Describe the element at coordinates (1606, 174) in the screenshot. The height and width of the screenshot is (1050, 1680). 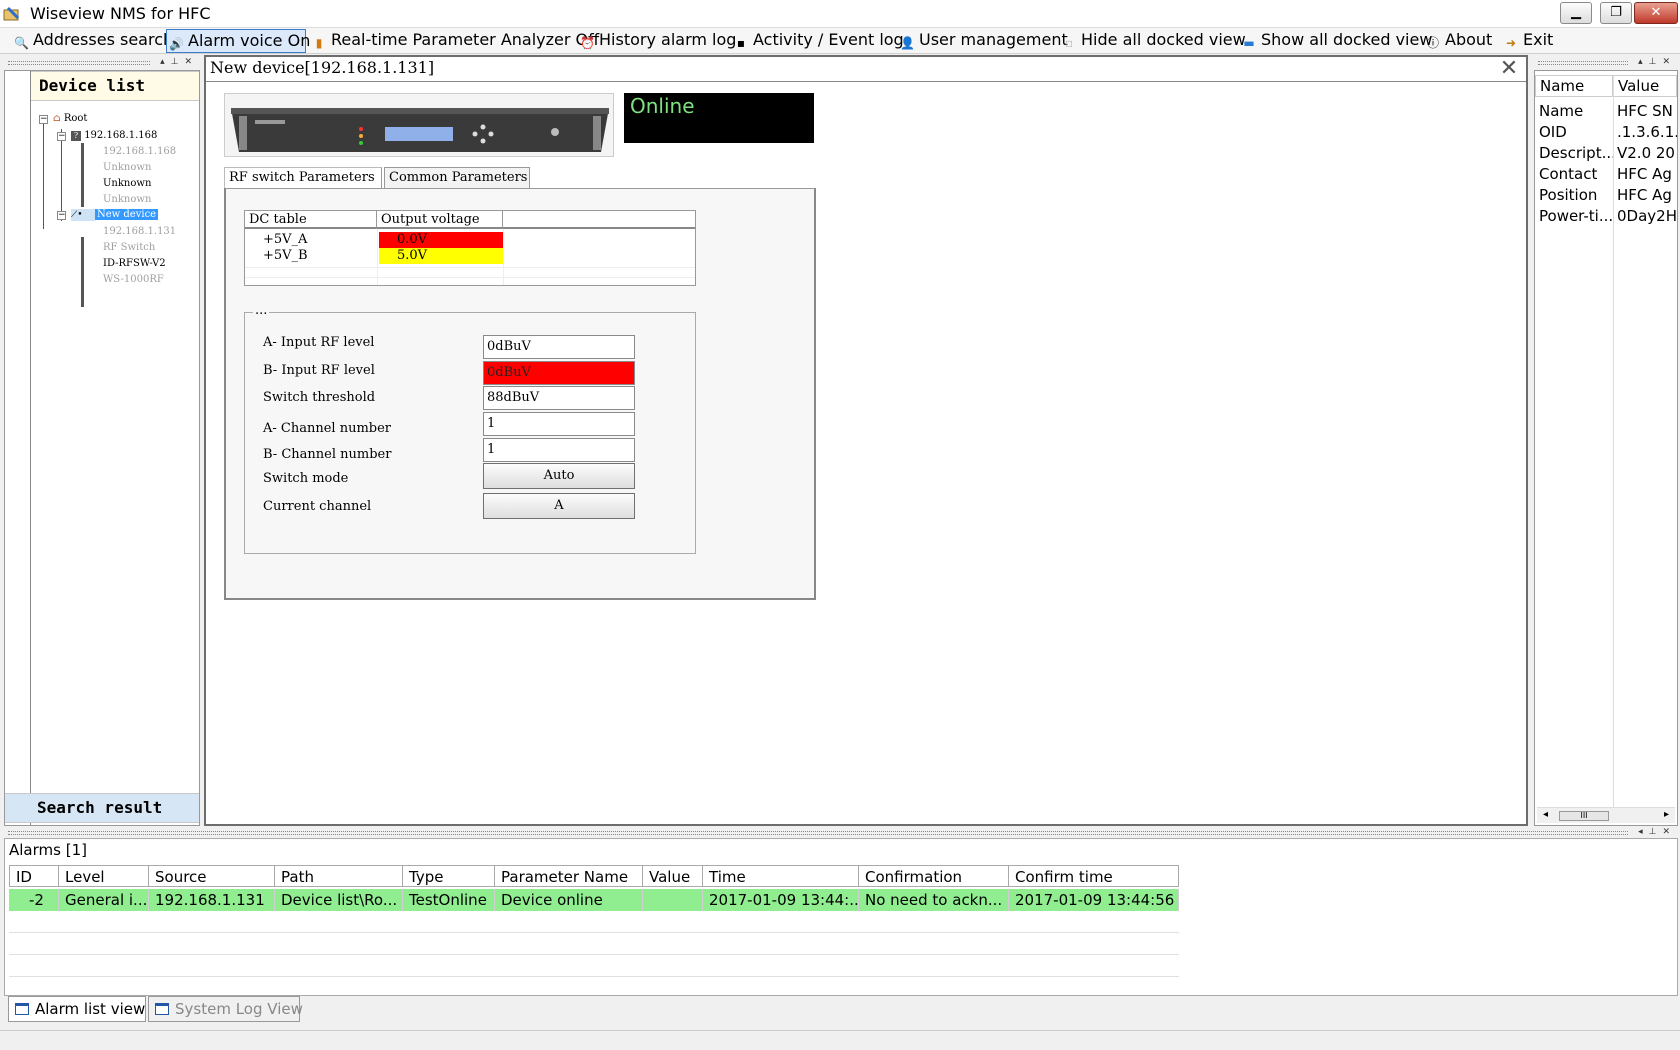
I see `property-row: Contact HFC Ag` at that location.